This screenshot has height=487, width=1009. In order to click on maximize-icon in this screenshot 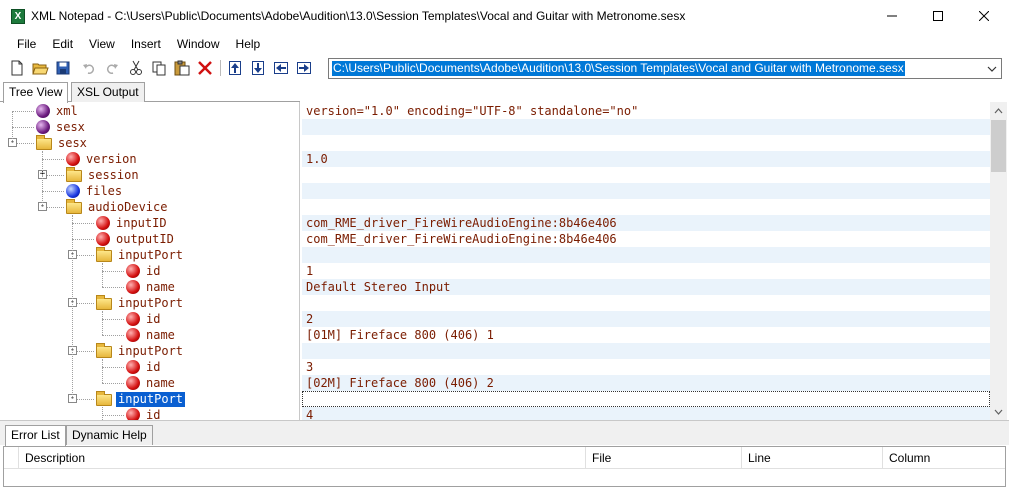, I will do `click(938, 16)`.